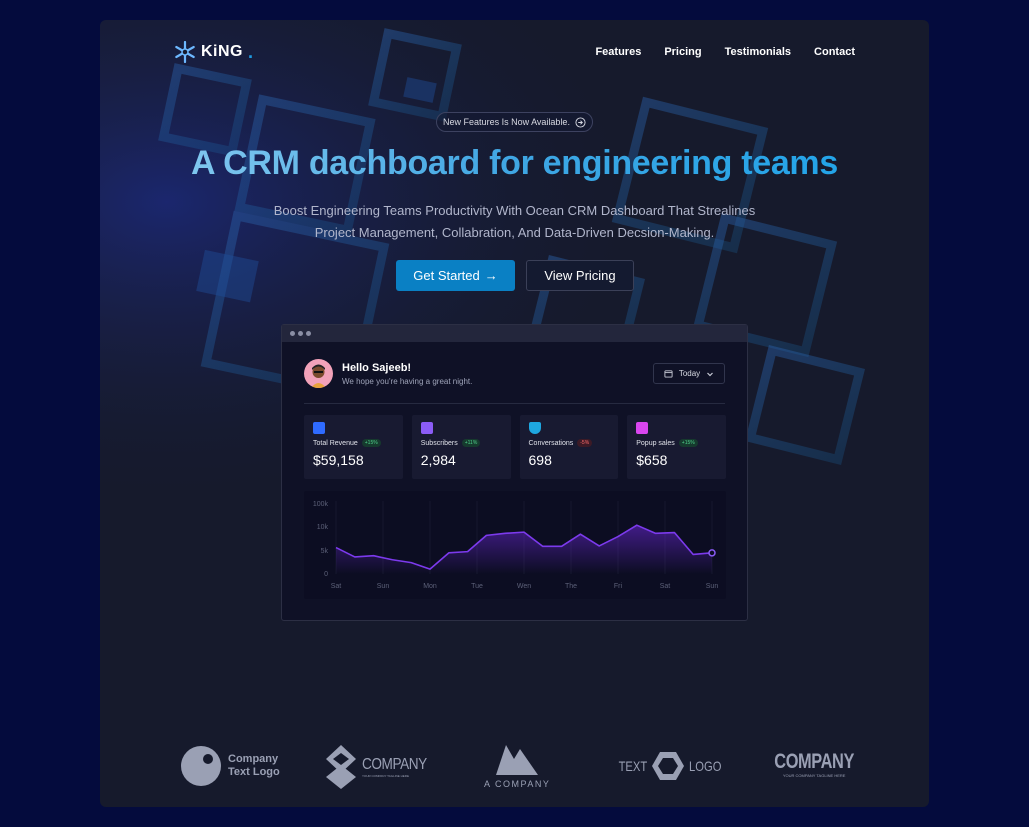  I want to click on nav-link-testimonials: Testimonials, so click(758, 52).